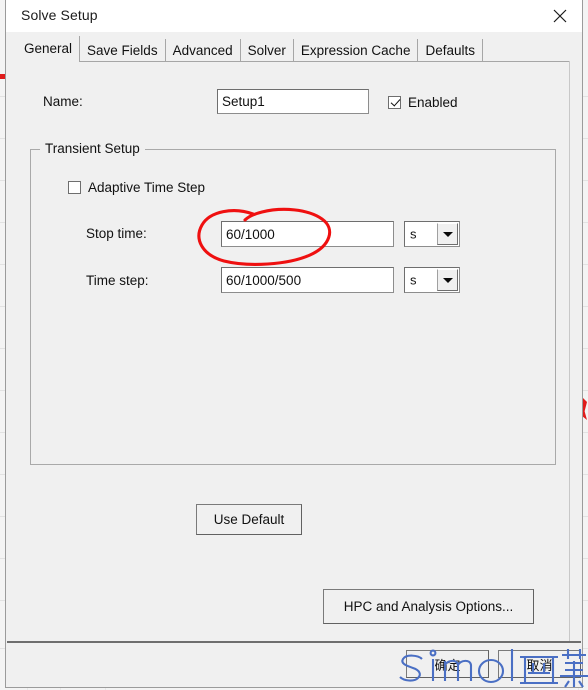 The height and width of the screenshot is (690, 588). What do you see at coordinates (294, 16) in the screenshot?
I see `dialog-titlebar: Solve Setup` at bounding box center [294, 16].